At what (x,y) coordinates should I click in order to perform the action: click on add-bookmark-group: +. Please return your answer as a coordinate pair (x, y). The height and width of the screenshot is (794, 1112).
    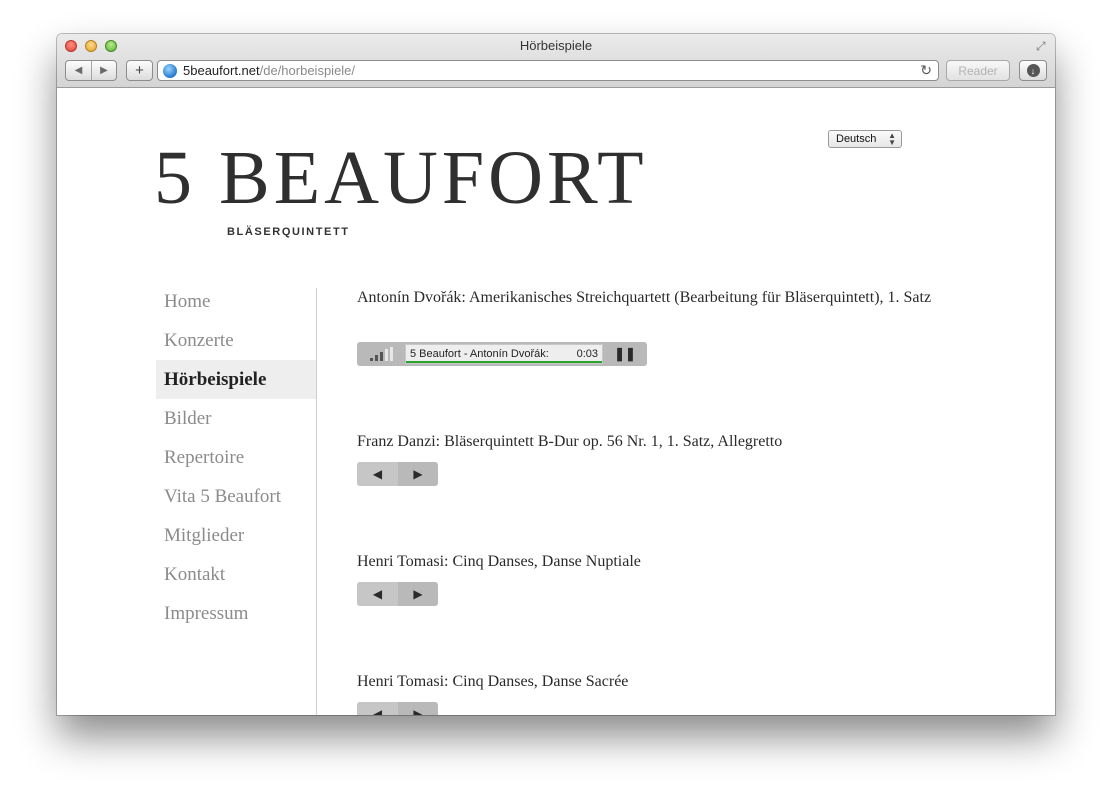
    Looking at the image, I should click on (139, 70).